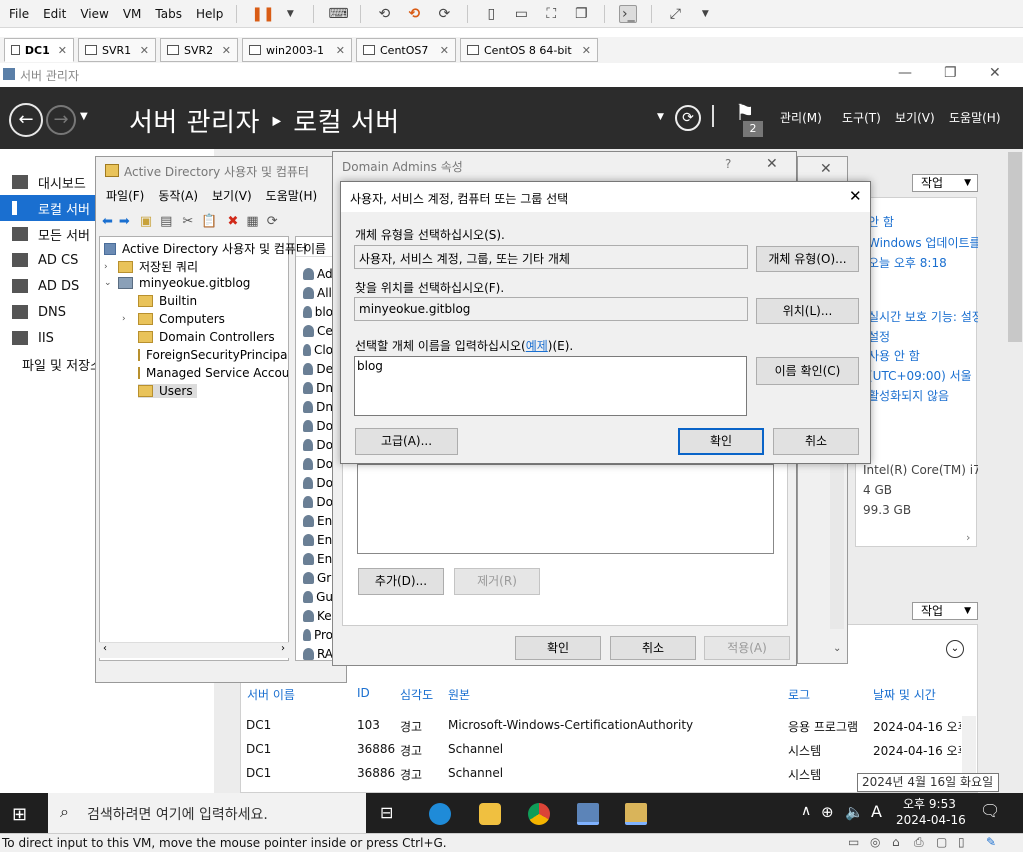  What do you see at coordinates (876, 811) in the screenshot?
I see `ime-indicator: A` at bounding box center [876, 811].